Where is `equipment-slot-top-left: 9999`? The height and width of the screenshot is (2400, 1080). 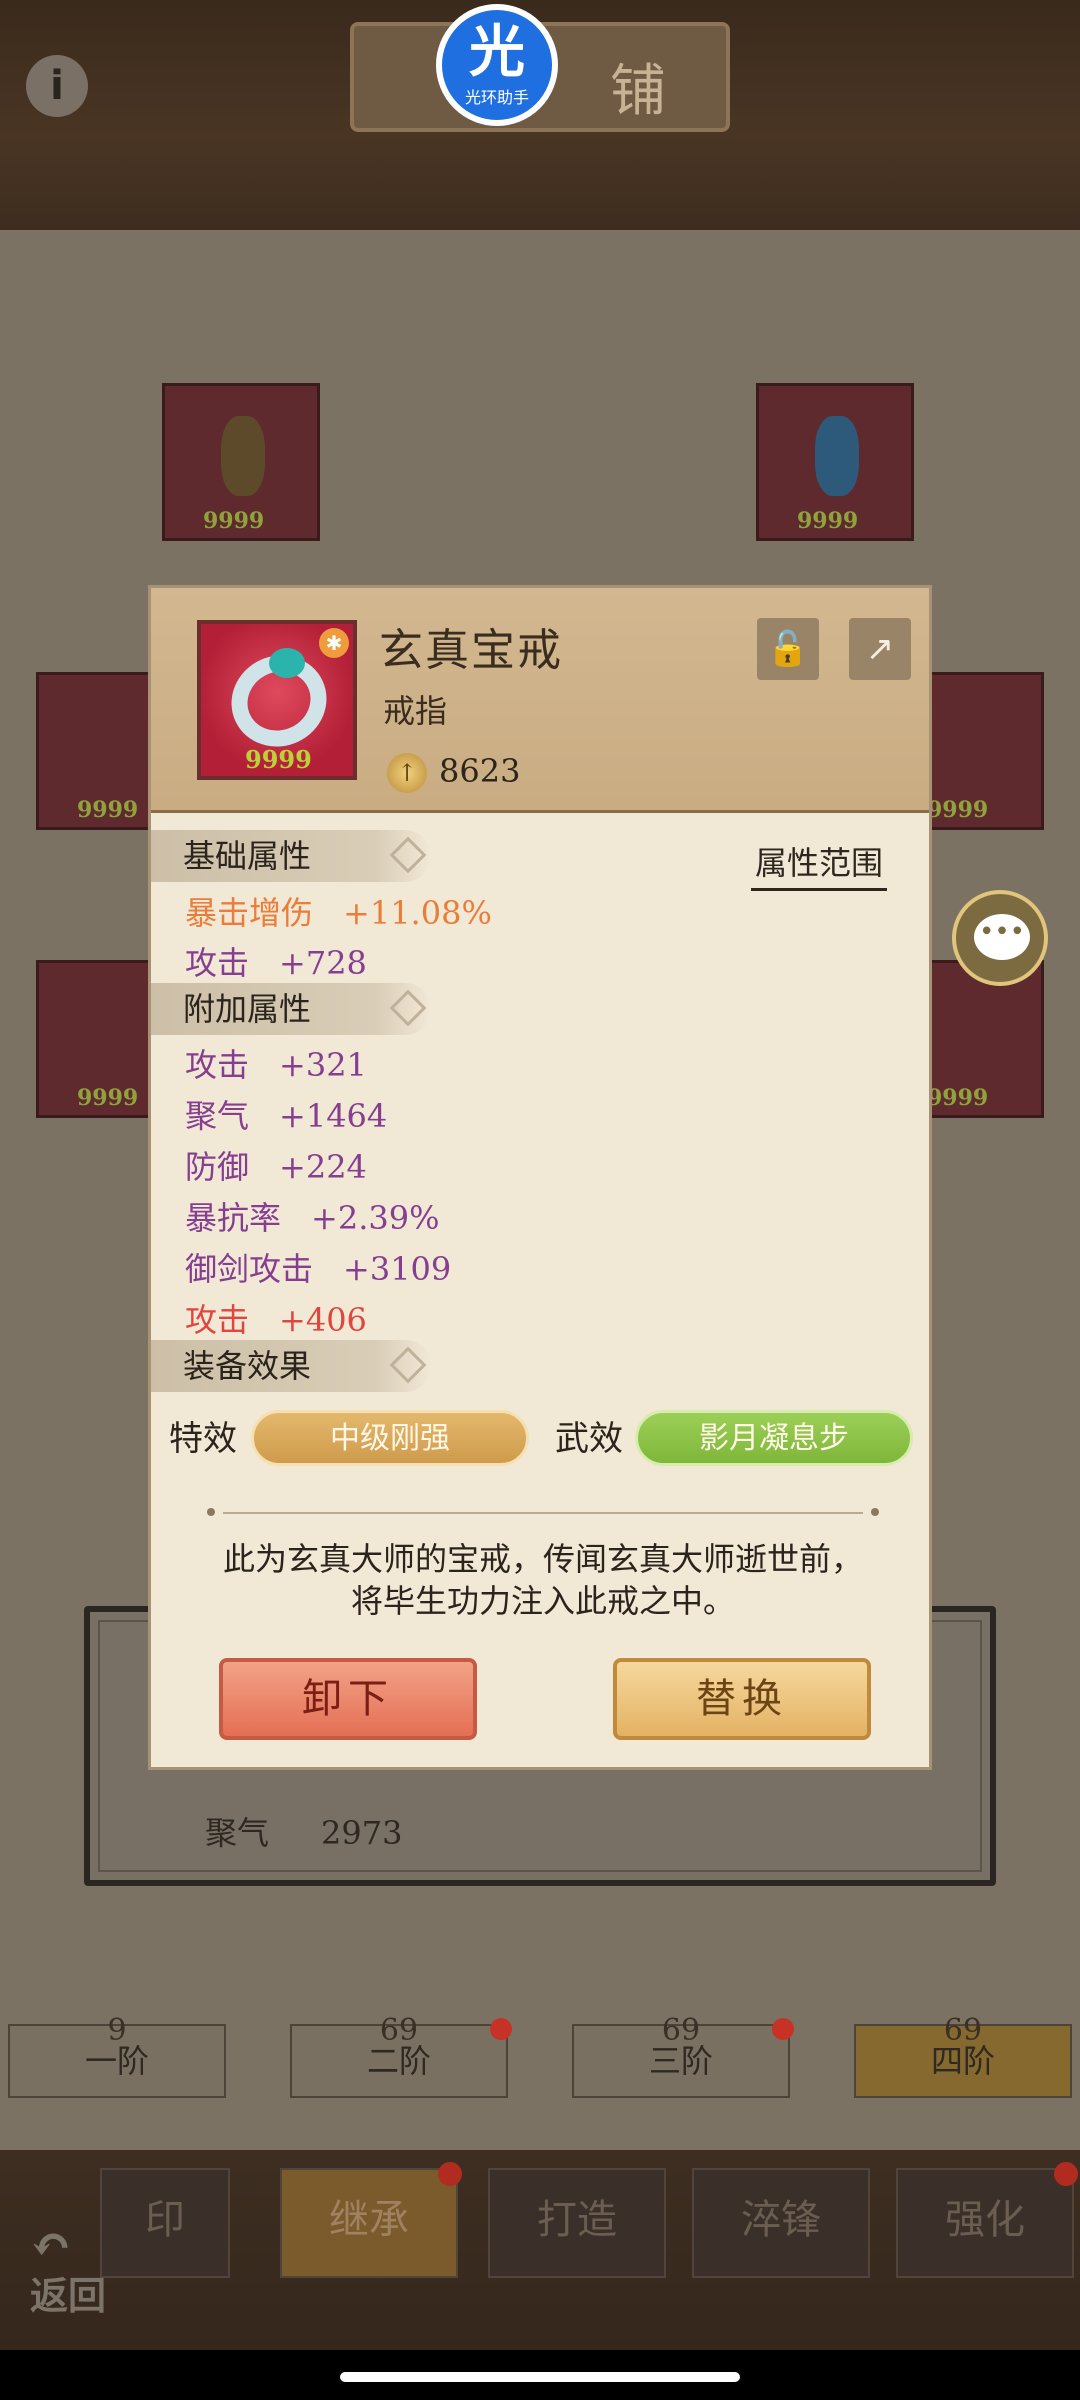
equipment-slot-top-left: 9999 is located at coordinates (241, 462).